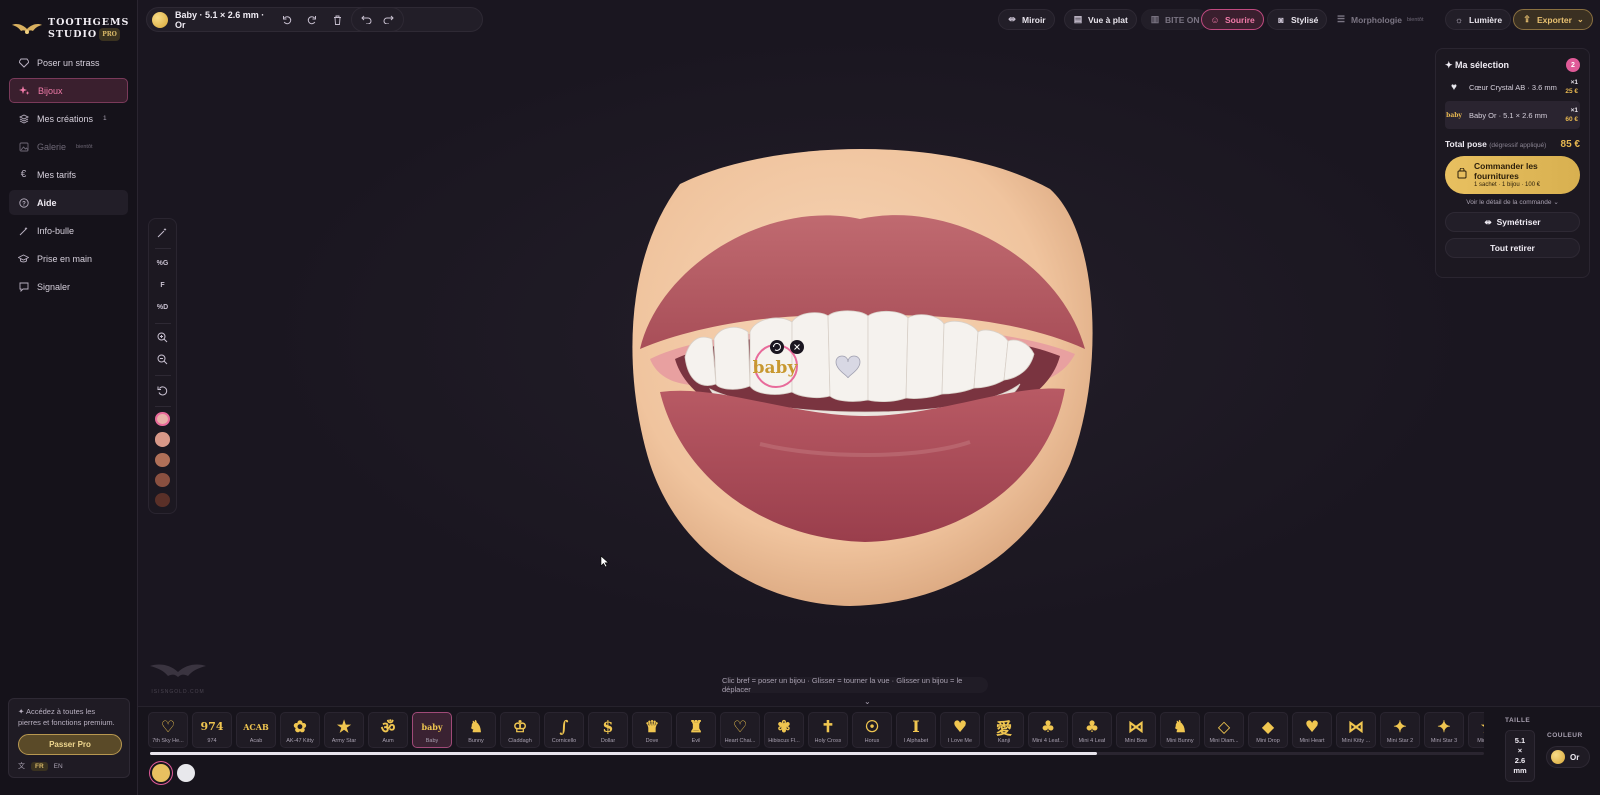 The width and height of the screenshot is (1600, 795). I want to click on catalog-item: ☉ Horus, so click(872, 730).